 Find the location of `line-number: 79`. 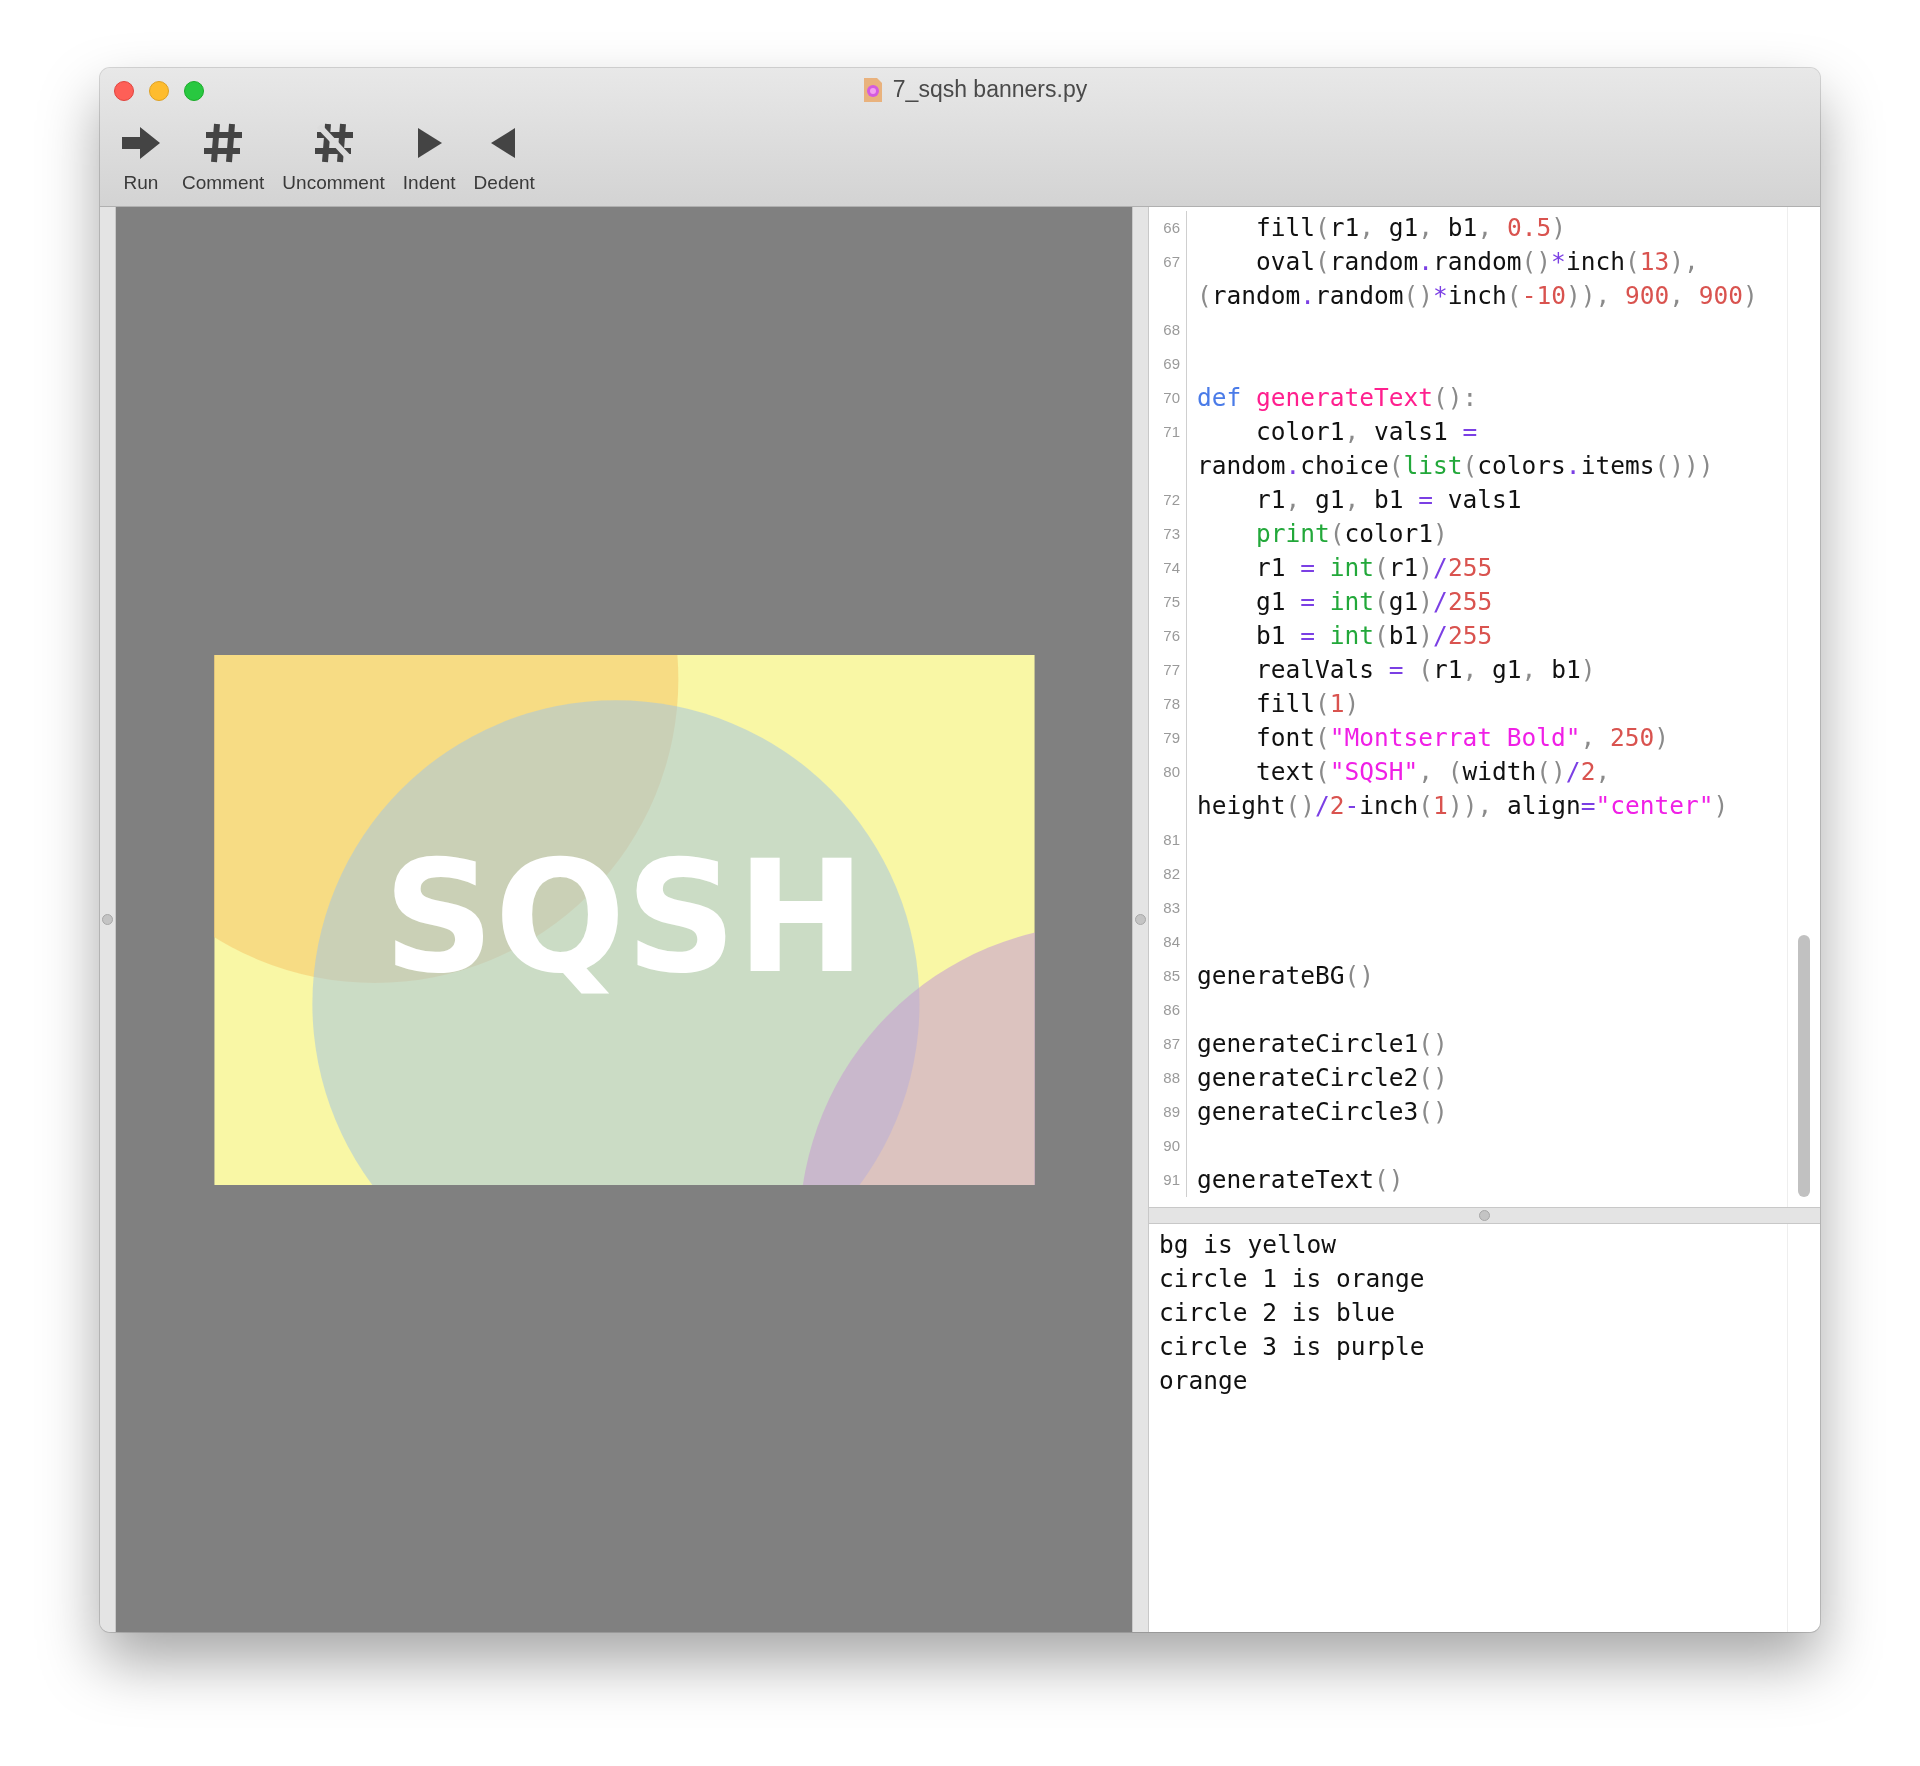

line-number: 79 is located at coordinates (1168, 738).